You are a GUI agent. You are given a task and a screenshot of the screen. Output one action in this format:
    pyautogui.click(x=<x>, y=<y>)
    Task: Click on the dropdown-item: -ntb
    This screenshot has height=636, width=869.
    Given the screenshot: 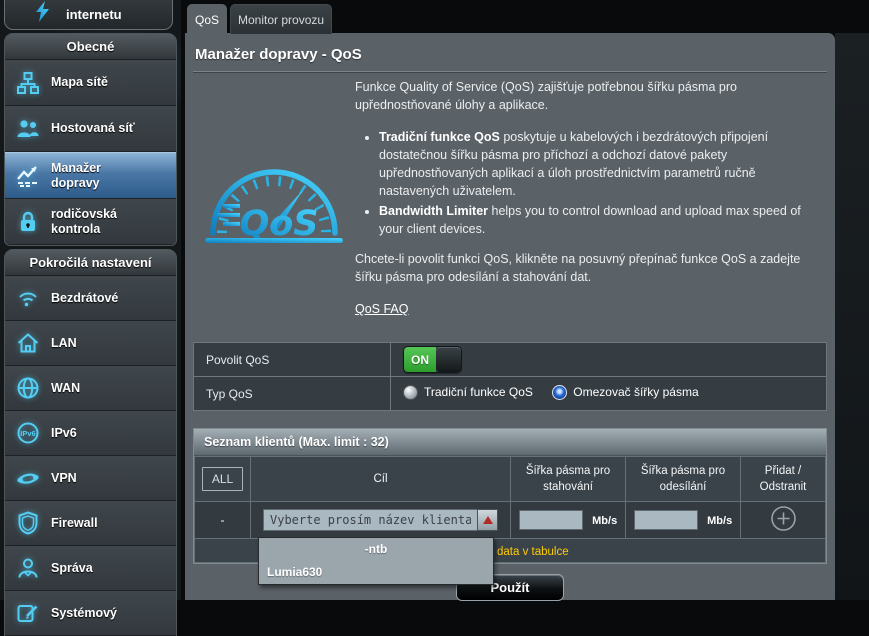 What is the action you would take?
    pyautogui.click(x=376, y=549)
    